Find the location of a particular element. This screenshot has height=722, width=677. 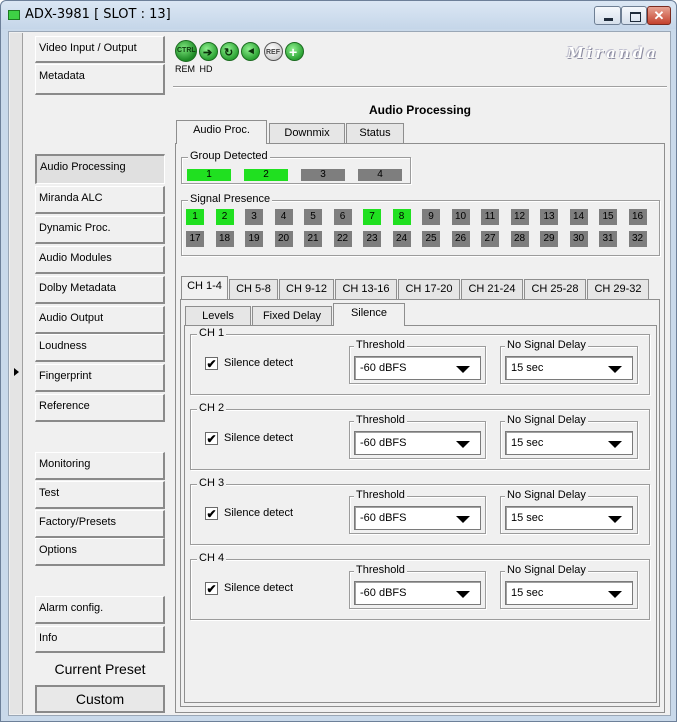

sidebar-item-miranda-alc: Miranda ALC is located at coordinates (100, 200).